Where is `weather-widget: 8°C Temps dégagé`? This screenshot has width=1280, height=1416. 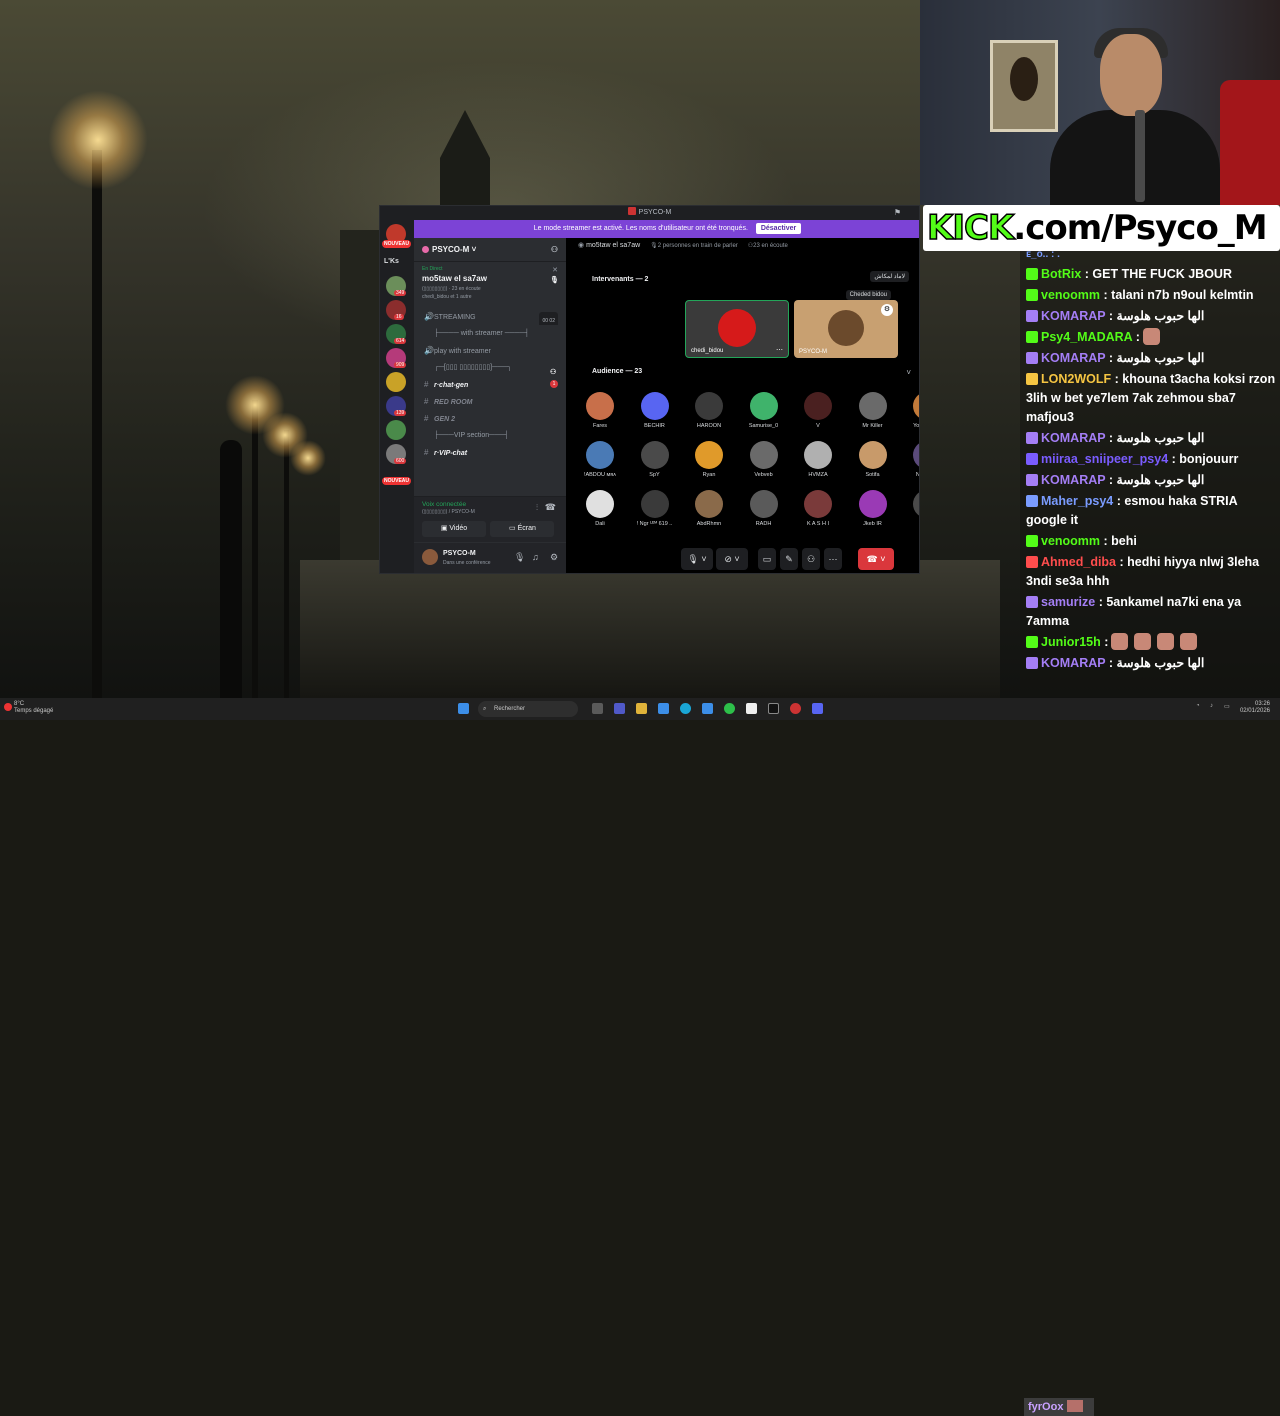 weather-widget: 8°C Temps dégagé is located at coordinates (33, 708).